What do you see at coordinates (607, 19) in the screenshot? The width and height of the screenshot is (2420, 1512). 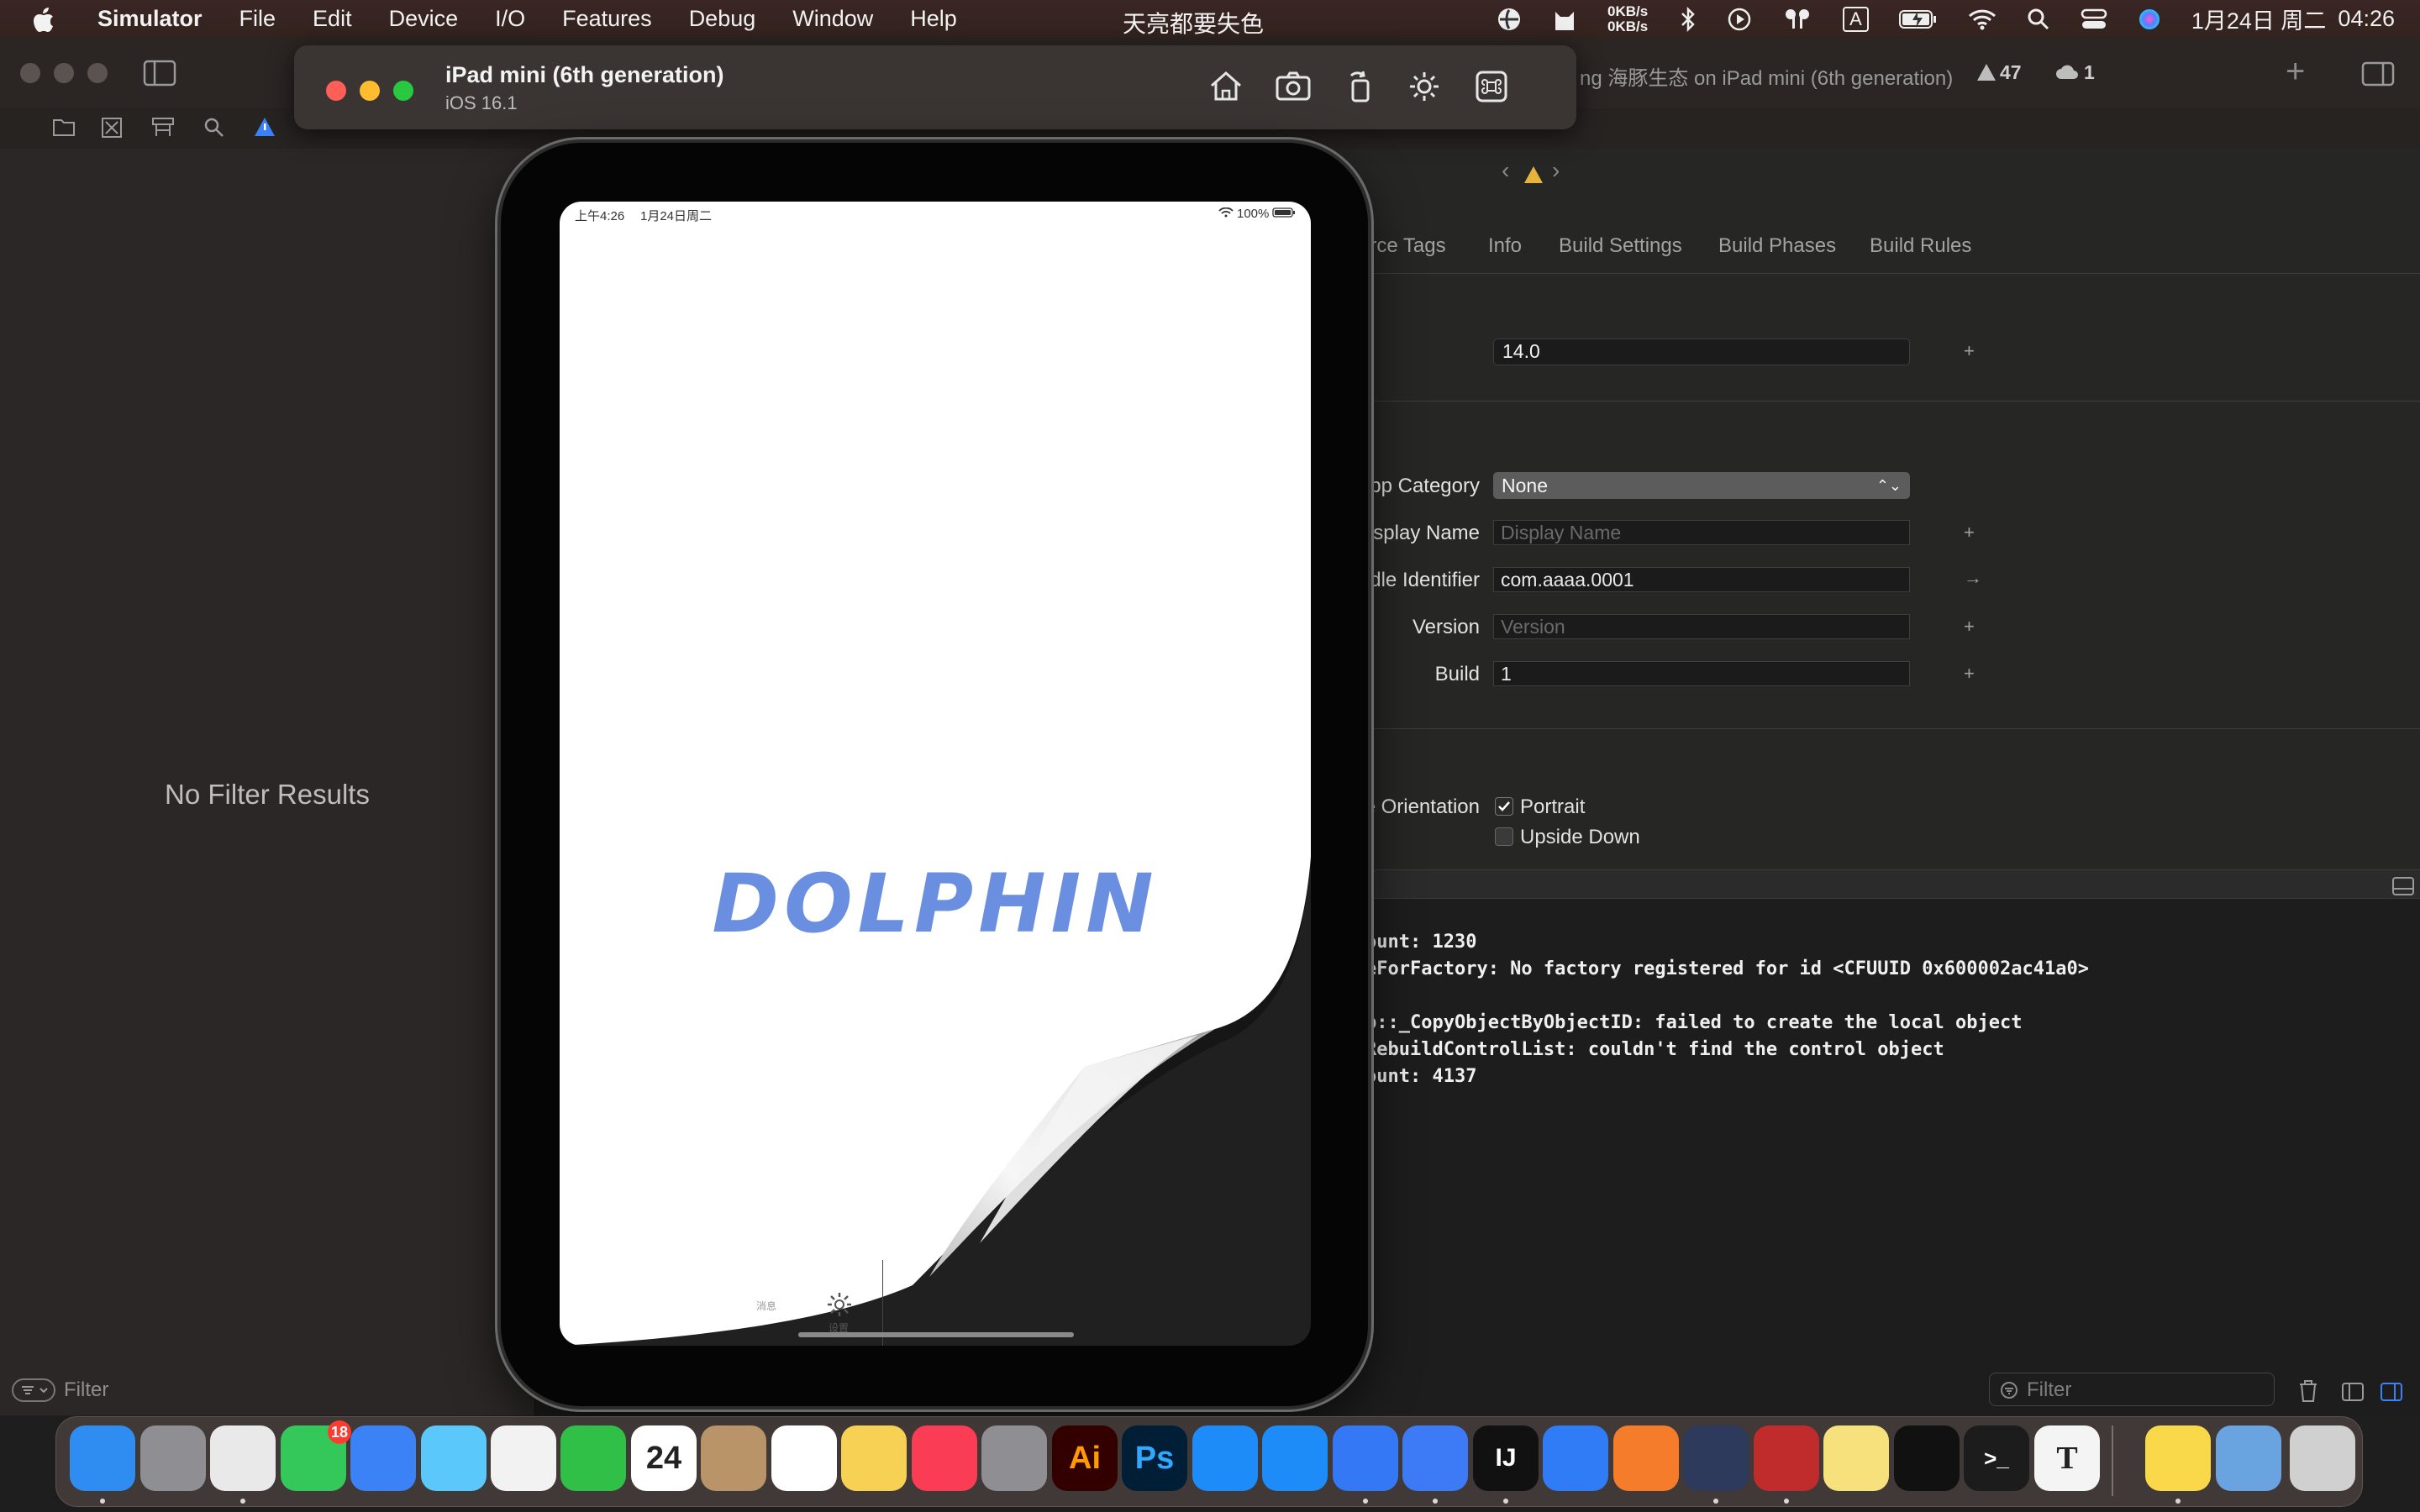 I see `menu-features: Features` at bounding box center [607, 19].